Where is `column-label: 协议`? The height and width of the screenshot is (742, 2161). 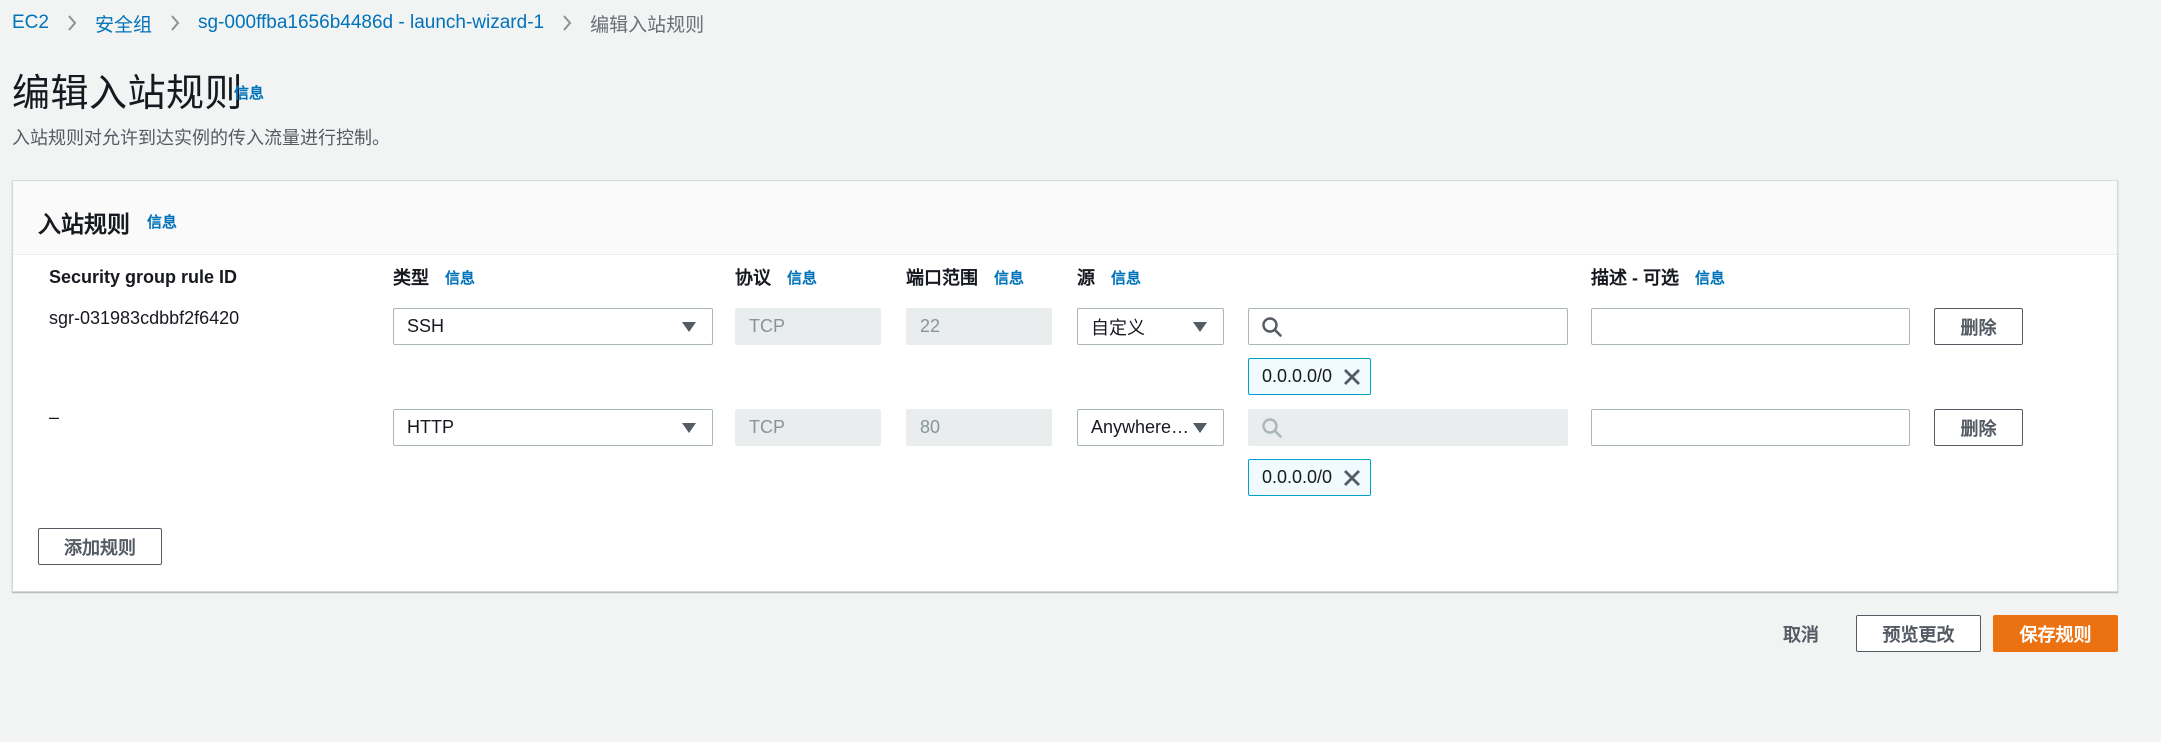
column-label: 协议 is located at coordinates (753, 278).